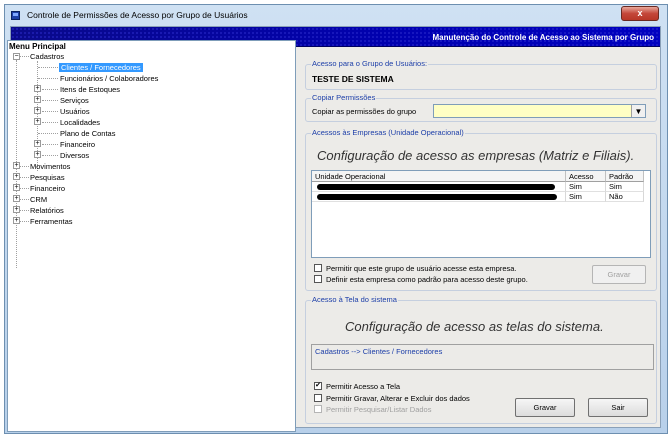 This screenshot has height=434, width=668. I want to click on close-button: x, so click(640, 13).